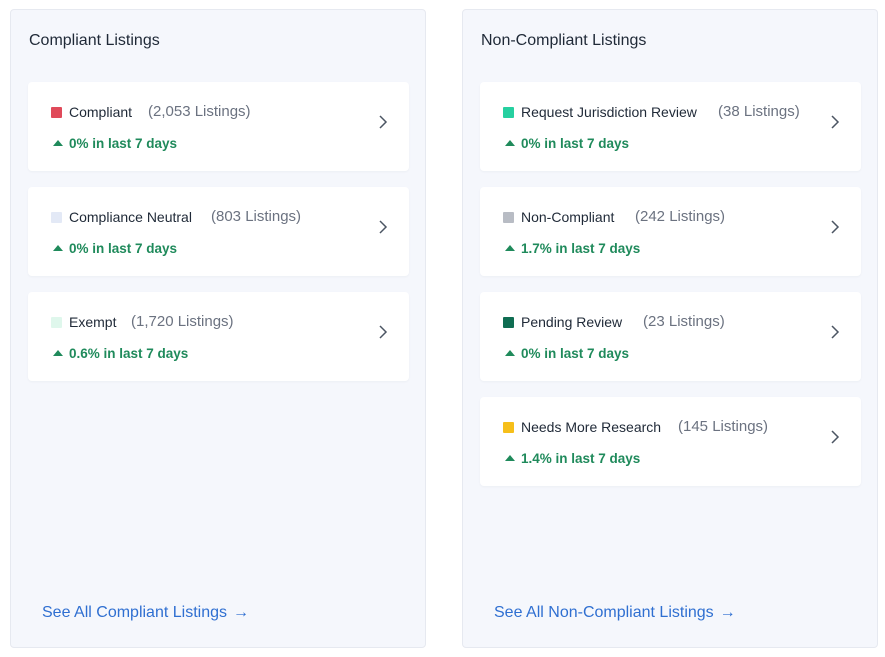  I want to click on listing-count: (2,053 Listings), so click(199, 111).